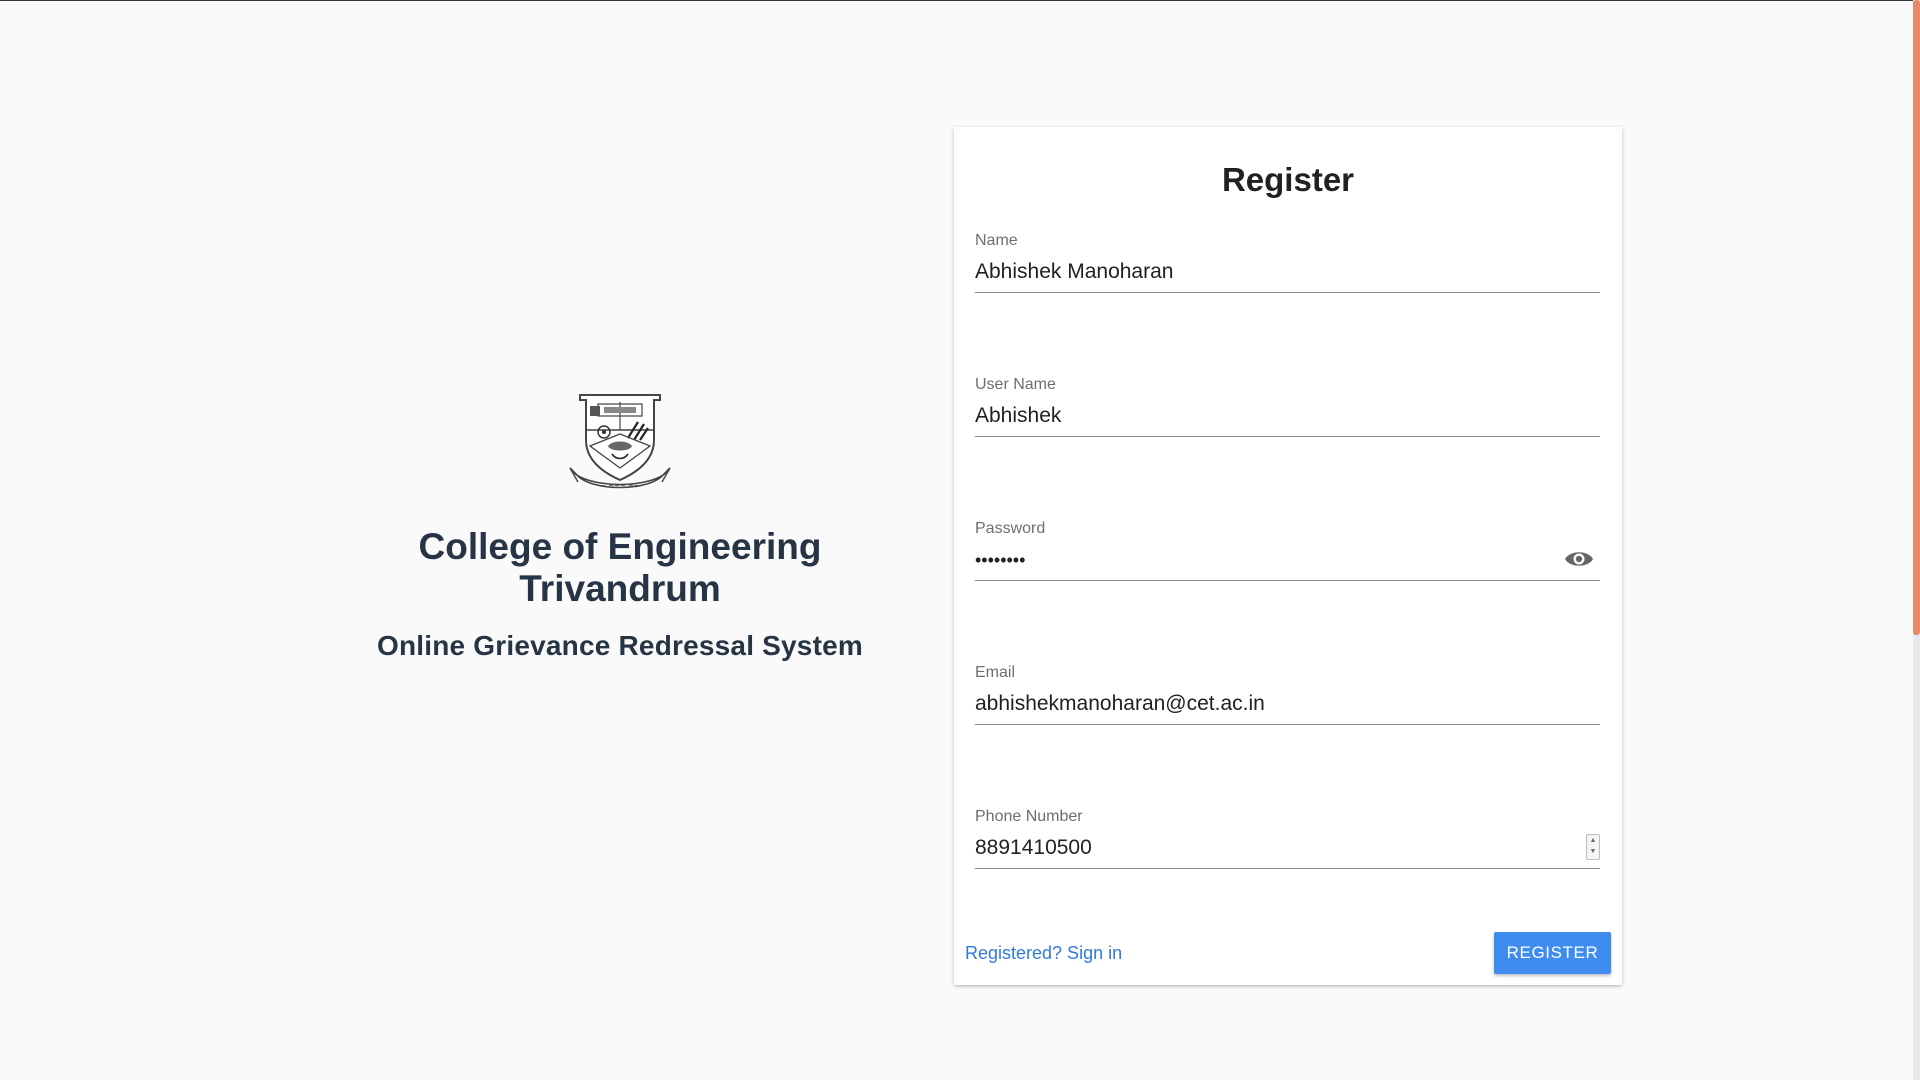 This screenshot has height=1080, width=1920. Describe the element at coordinates (1015, 384) in the screenshot. I see `username-label: User Name` at that location.